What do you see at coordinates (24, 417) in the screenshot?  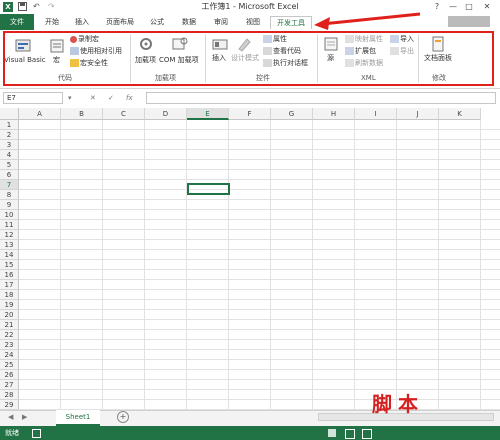 I see `sheet-next-icon: ▶` at bounding box center [24, 417].